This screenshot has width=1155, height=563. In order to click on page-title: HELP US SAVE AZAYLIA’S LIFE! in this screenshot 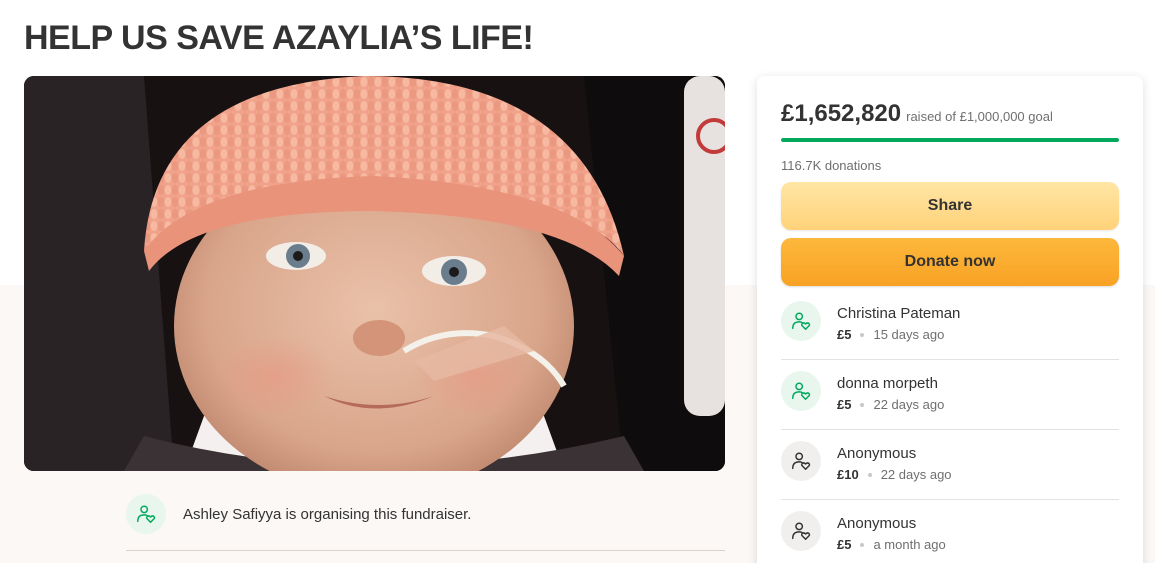, I will do `click(279, 38)`.